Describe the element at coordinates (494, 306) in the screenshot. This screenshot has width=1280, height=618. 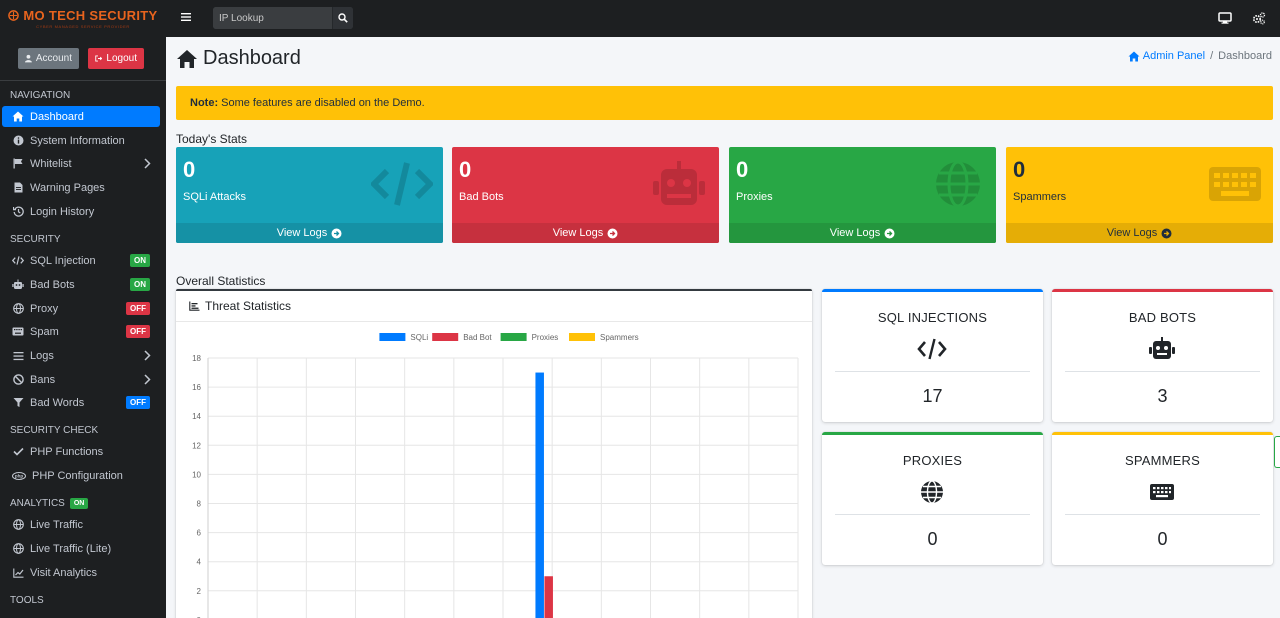
I see `chart-header: Threat Statistics` at that location.